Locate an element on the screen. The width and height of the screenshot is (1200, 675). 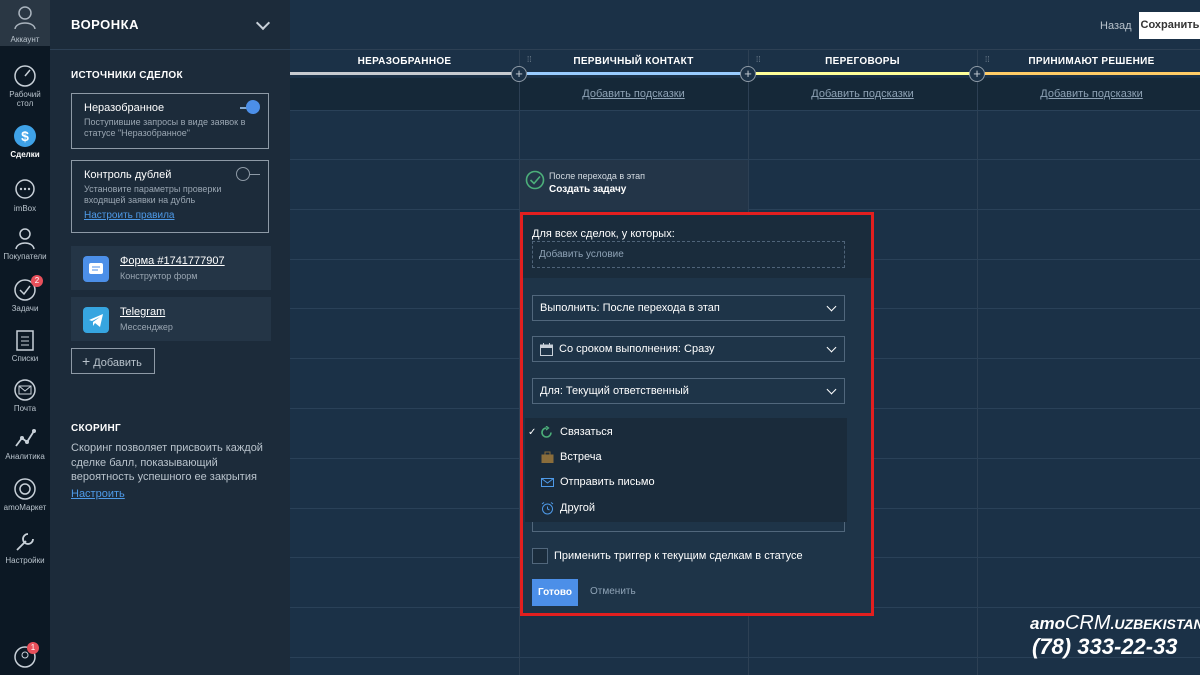
task-type-option: Встреча is located at coordinates (686, 457).